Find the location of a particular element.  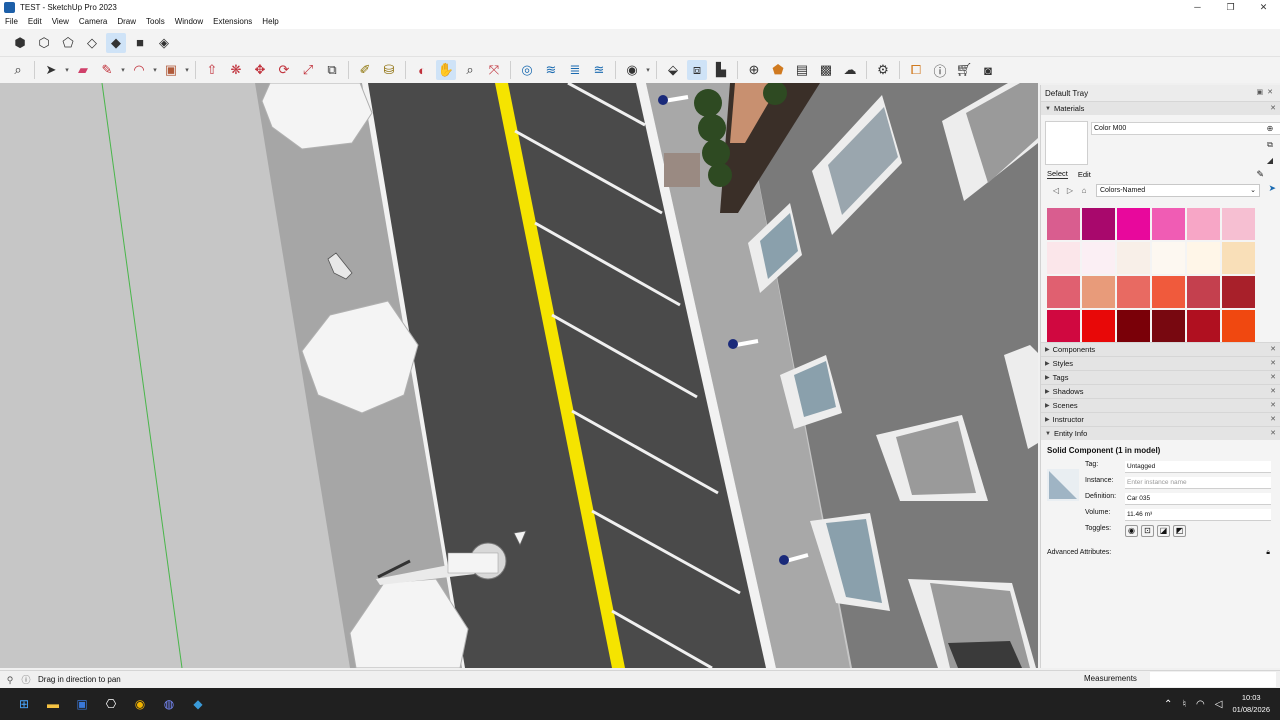

tag-dropdown: Untagged is located at coordinates (1198, 467).